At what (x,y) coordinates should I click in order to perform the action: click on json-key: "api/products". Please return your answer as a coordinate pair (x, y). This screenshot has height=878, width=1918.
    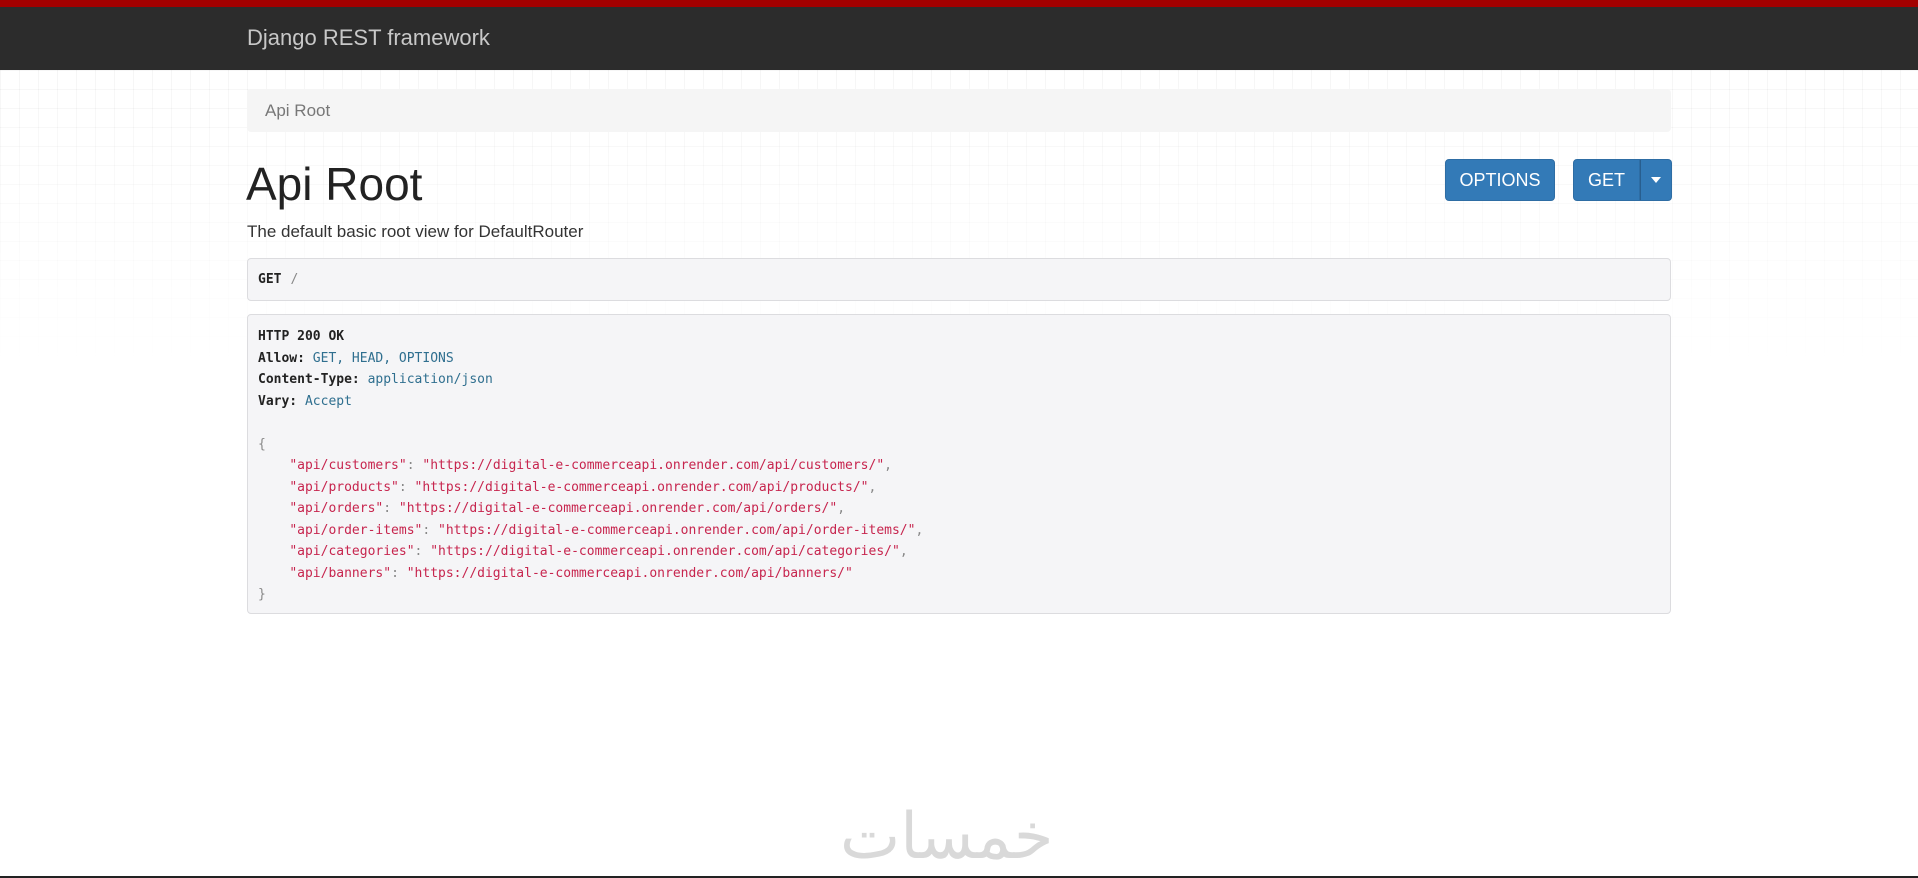
    Looking at the image, I should click on (344, 487).